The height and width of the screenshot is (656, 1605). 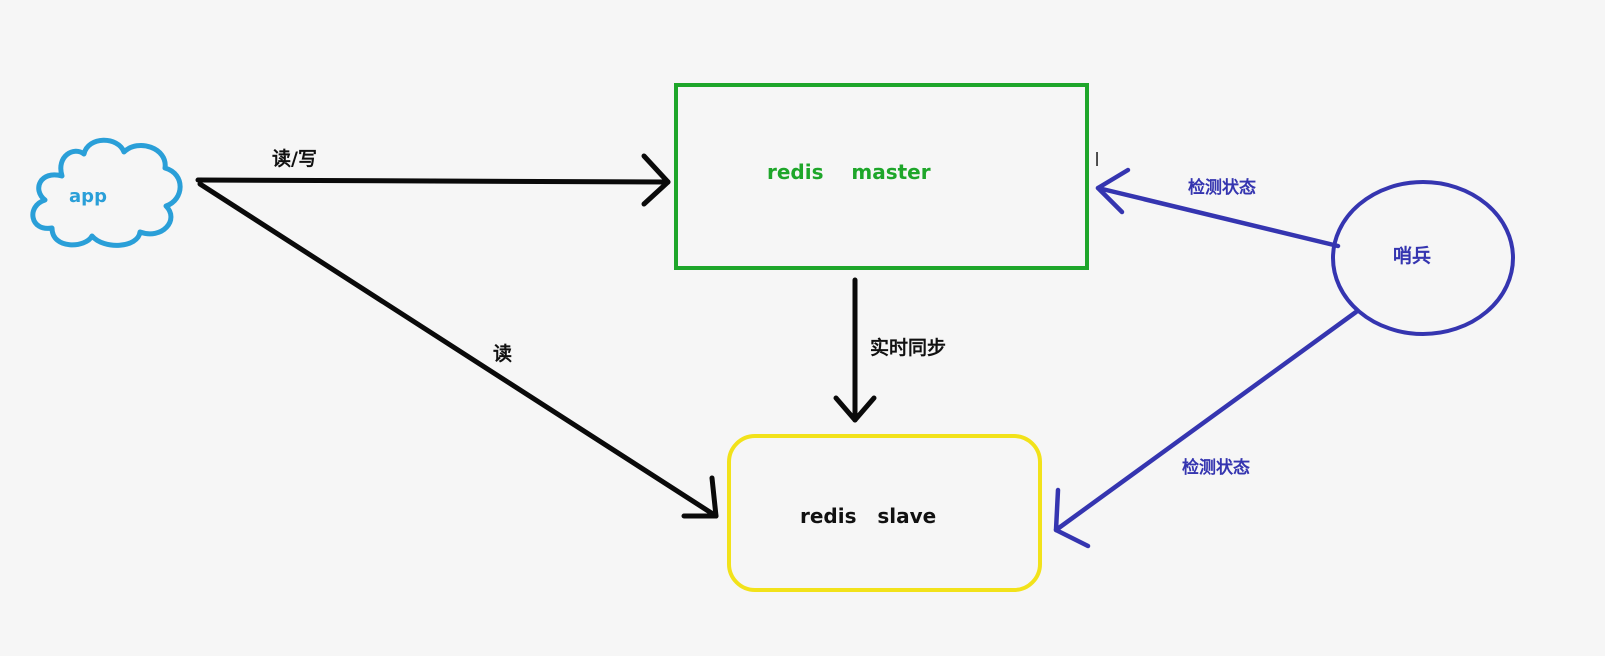 I want to click on edge-label: 实时同步, so click(x=908, y=347).